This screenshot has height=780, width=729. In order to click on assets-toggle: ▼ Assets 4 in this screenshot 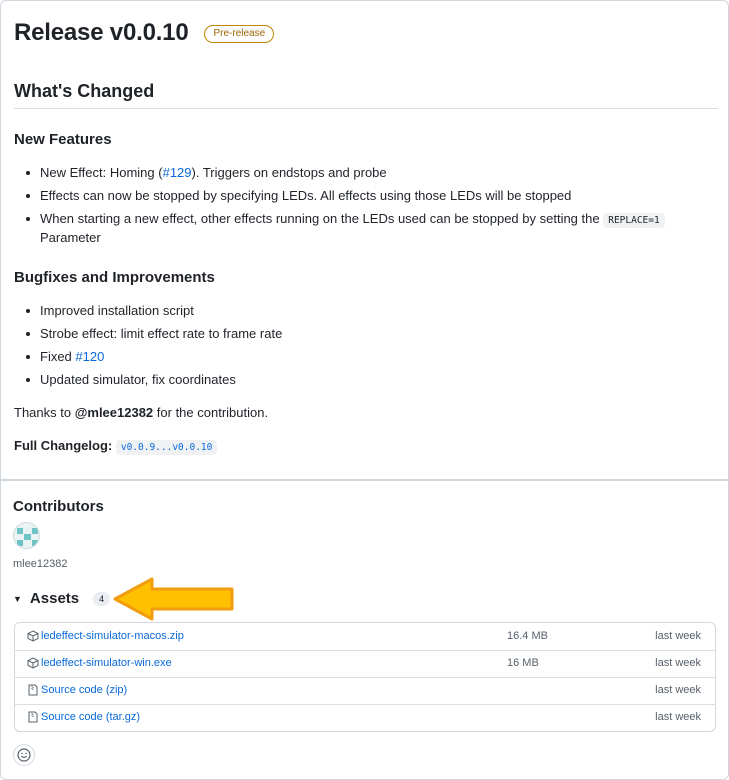, I will do `click(62, 598)`.